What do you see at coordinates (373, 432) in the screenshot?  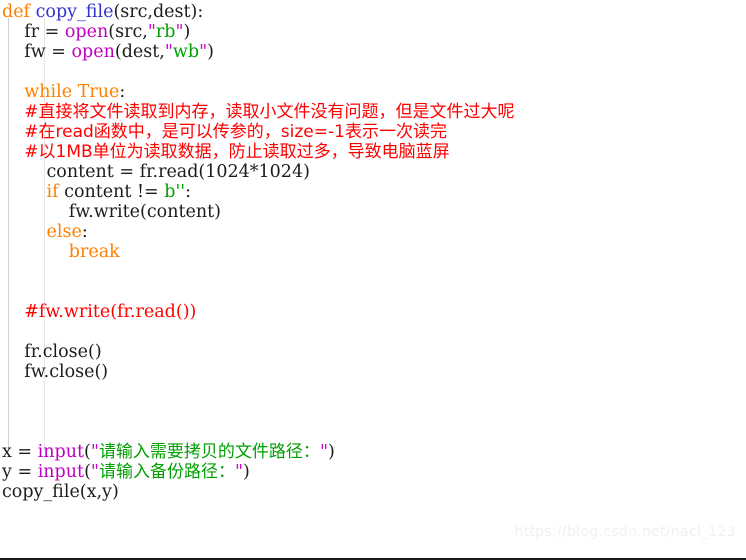 I see `code-line-22-blank` at bounding box center [373, 432].